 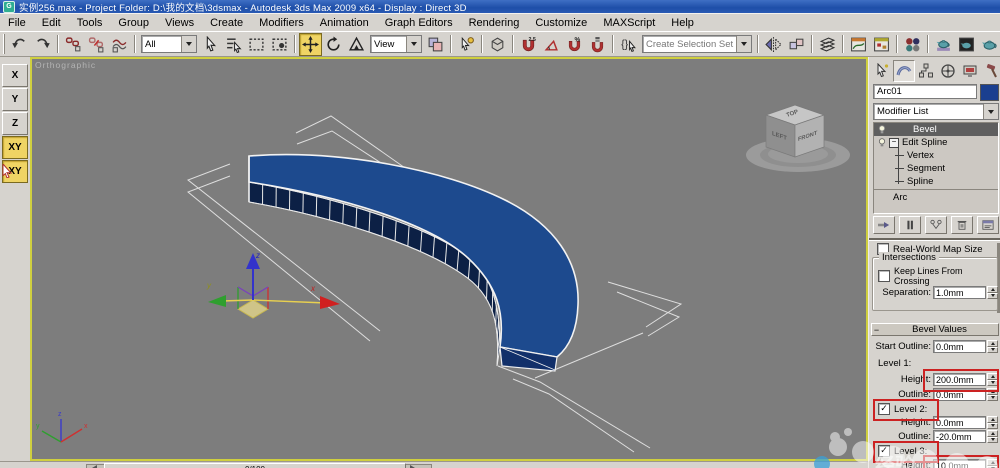 What do you see at coordinates (528, 44) in the screenshot?
I see `snaps-toggle-icon: 2.5` at bounding box center [528, 44].